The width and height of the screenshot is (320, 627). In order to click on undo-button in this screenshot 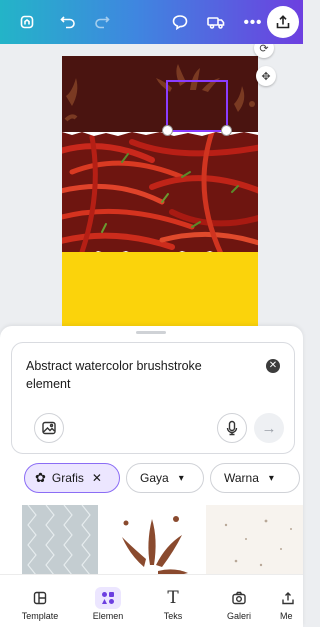, I will do `click(68, 22)`.